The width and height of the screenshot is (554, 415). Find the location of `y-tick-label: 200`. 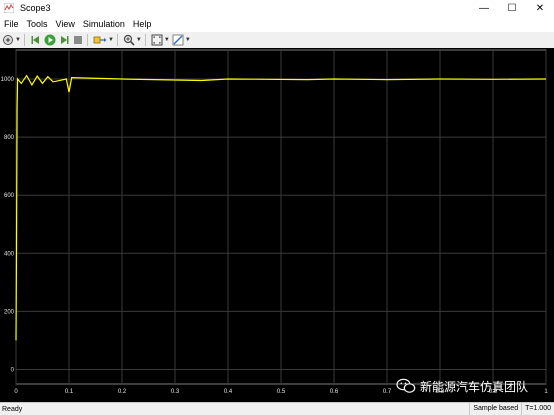

y-tick-label: 200 is located at coordinates (9, 312).